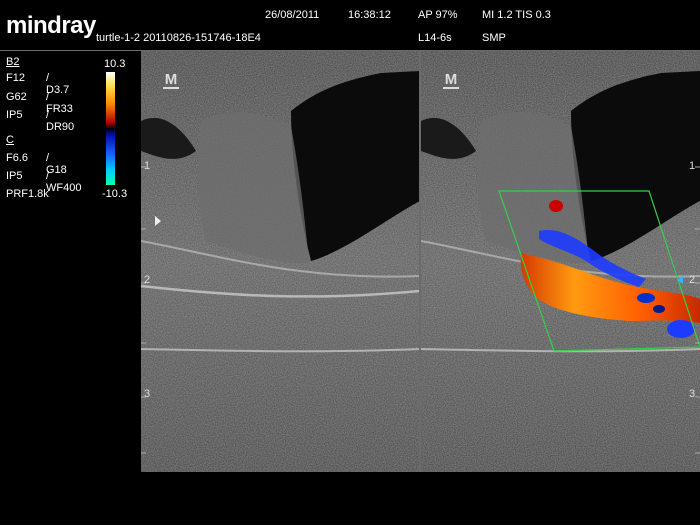 This screenshot has width=700, height=525. I want to click on acoustic-power: AP 97%, so click(438, 15).